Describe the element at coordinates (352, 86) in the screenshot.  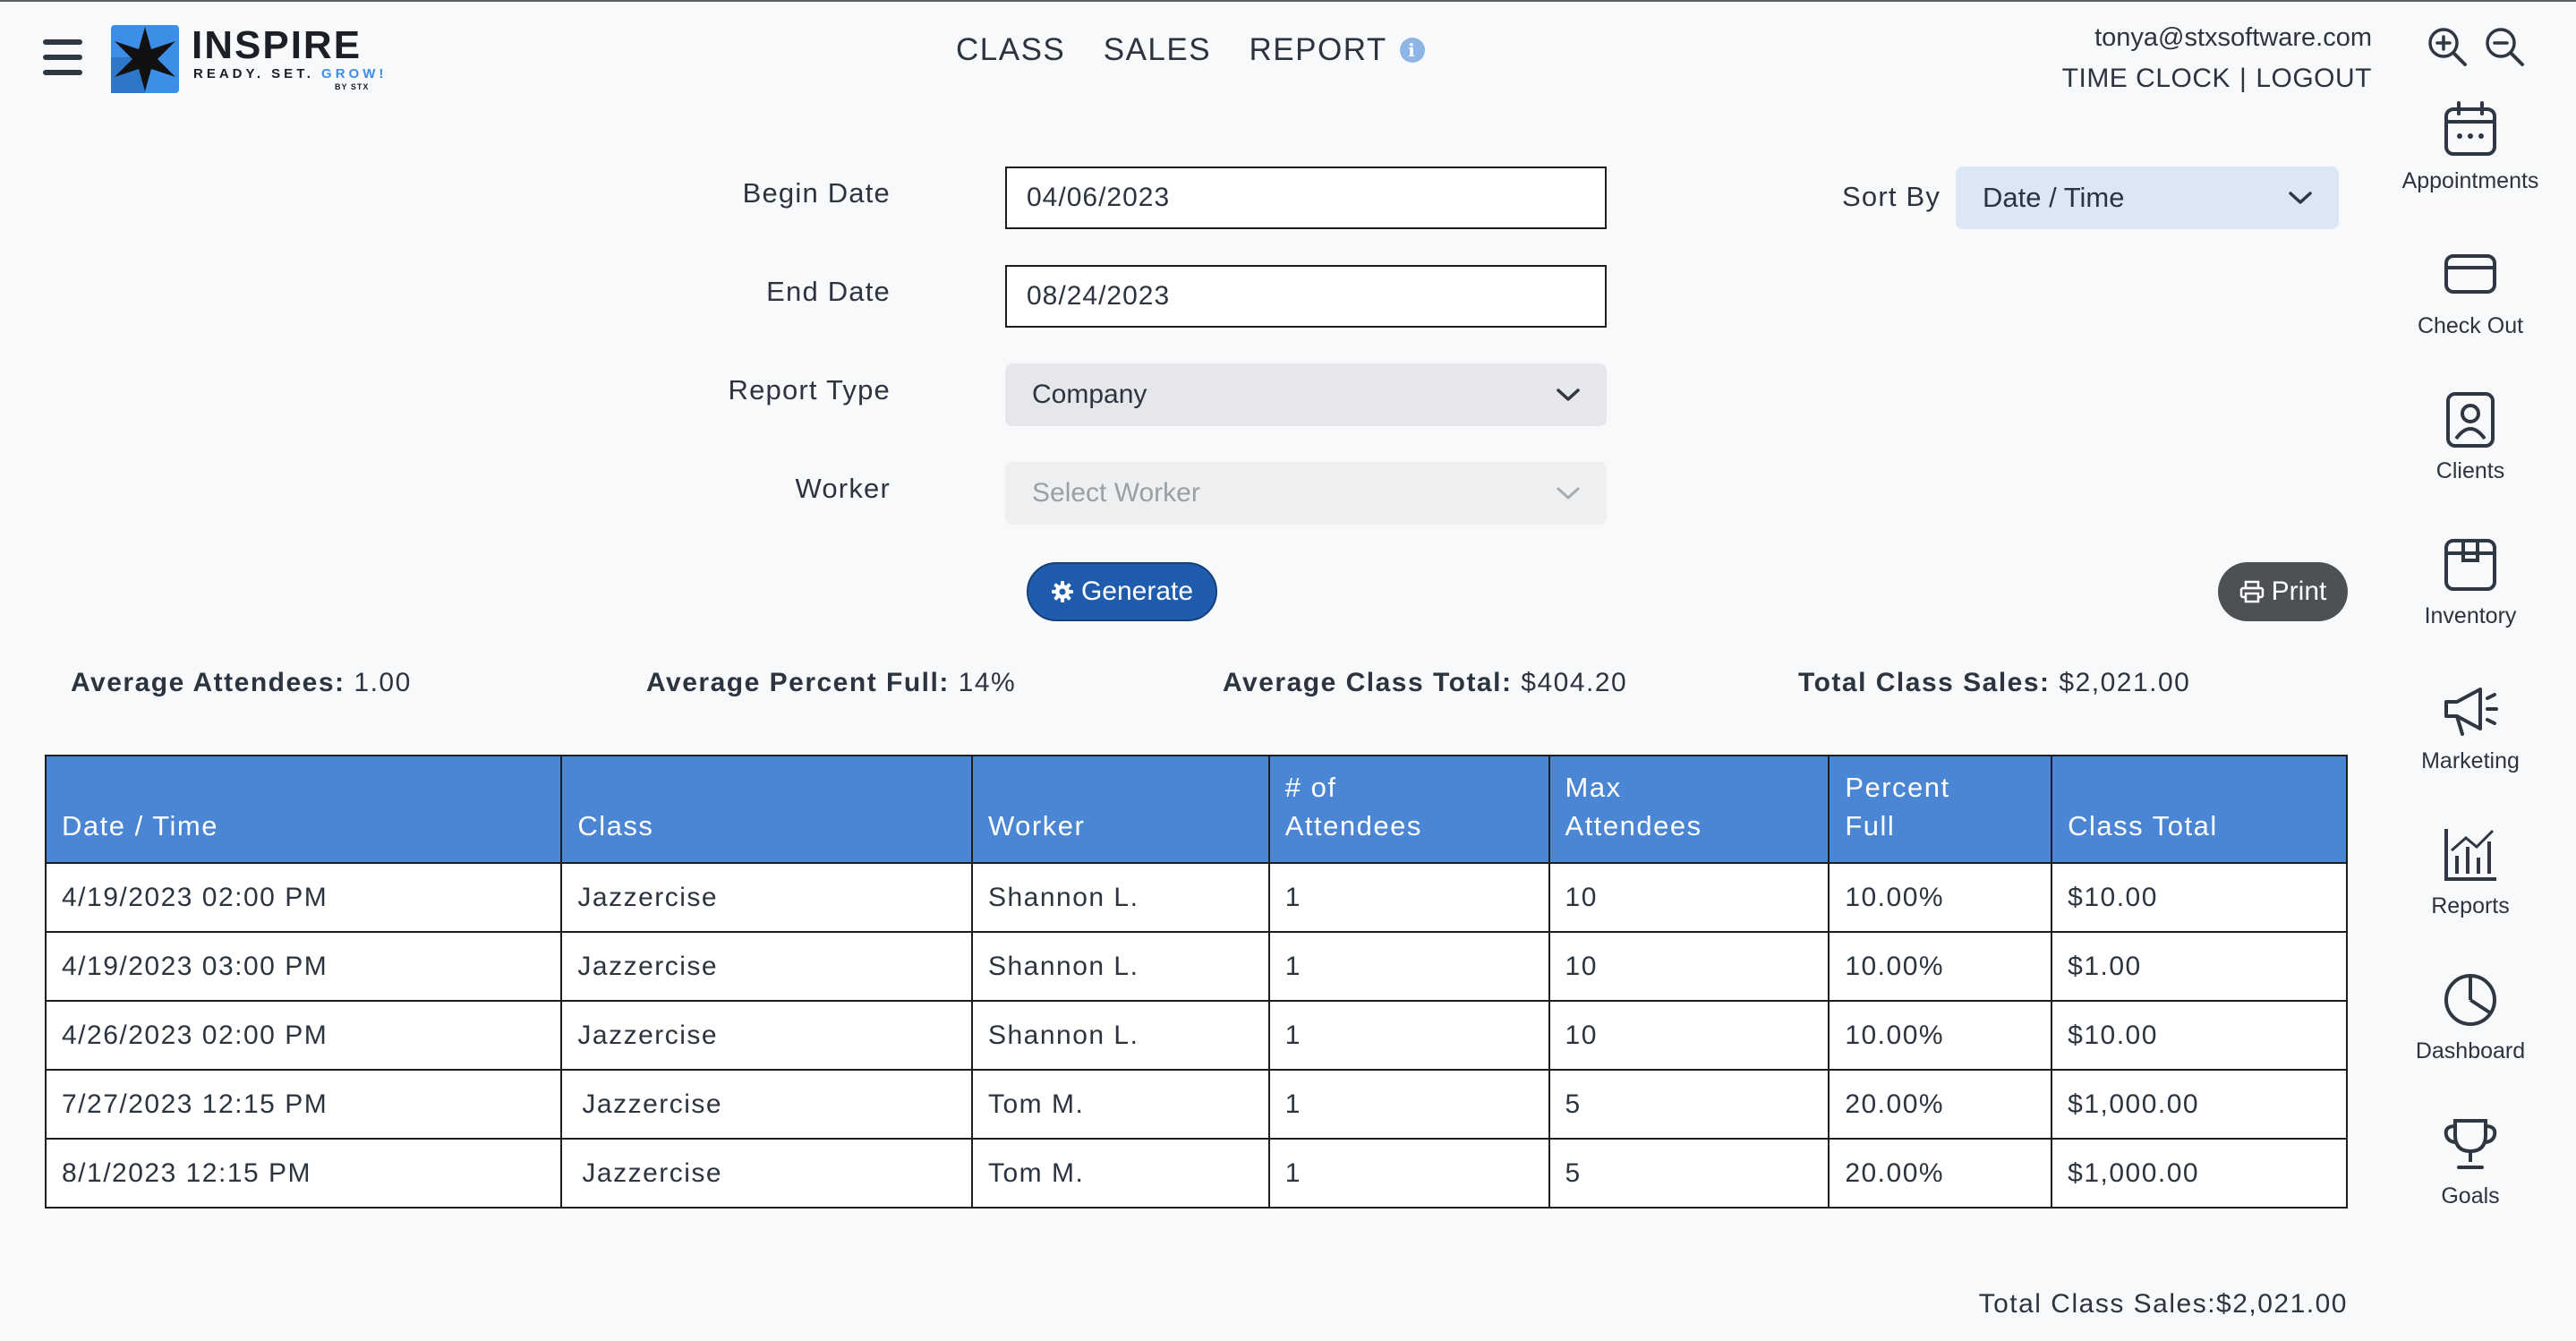
I see `logo-by: BY STX` at that location.